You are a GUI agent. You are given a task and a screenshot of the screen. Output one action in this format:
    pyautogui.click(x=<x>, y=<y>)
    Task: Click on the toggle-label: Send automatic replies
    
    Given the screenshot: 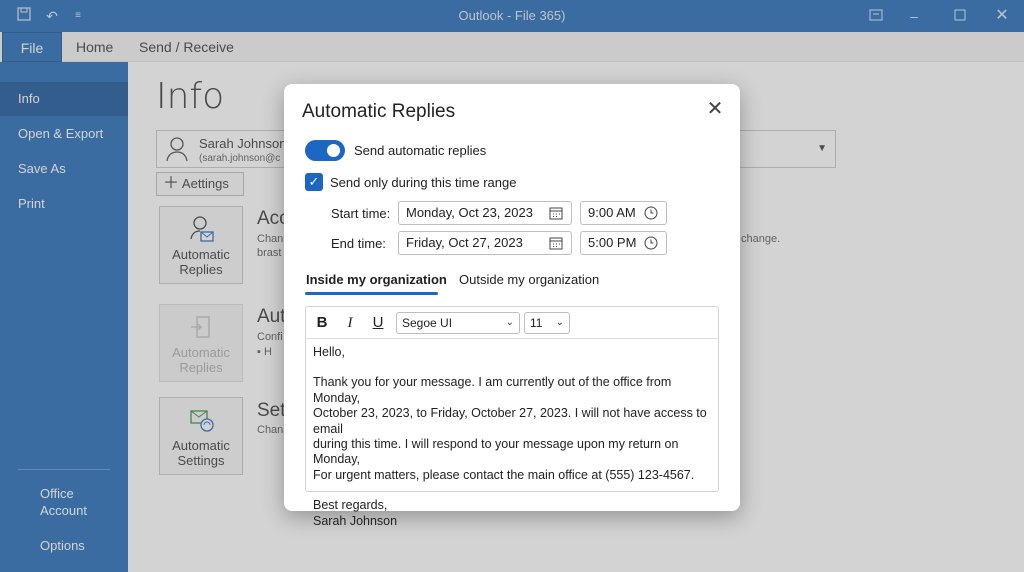 What is the action you would take?
    pyautogui.click(x=420, y=150)
    